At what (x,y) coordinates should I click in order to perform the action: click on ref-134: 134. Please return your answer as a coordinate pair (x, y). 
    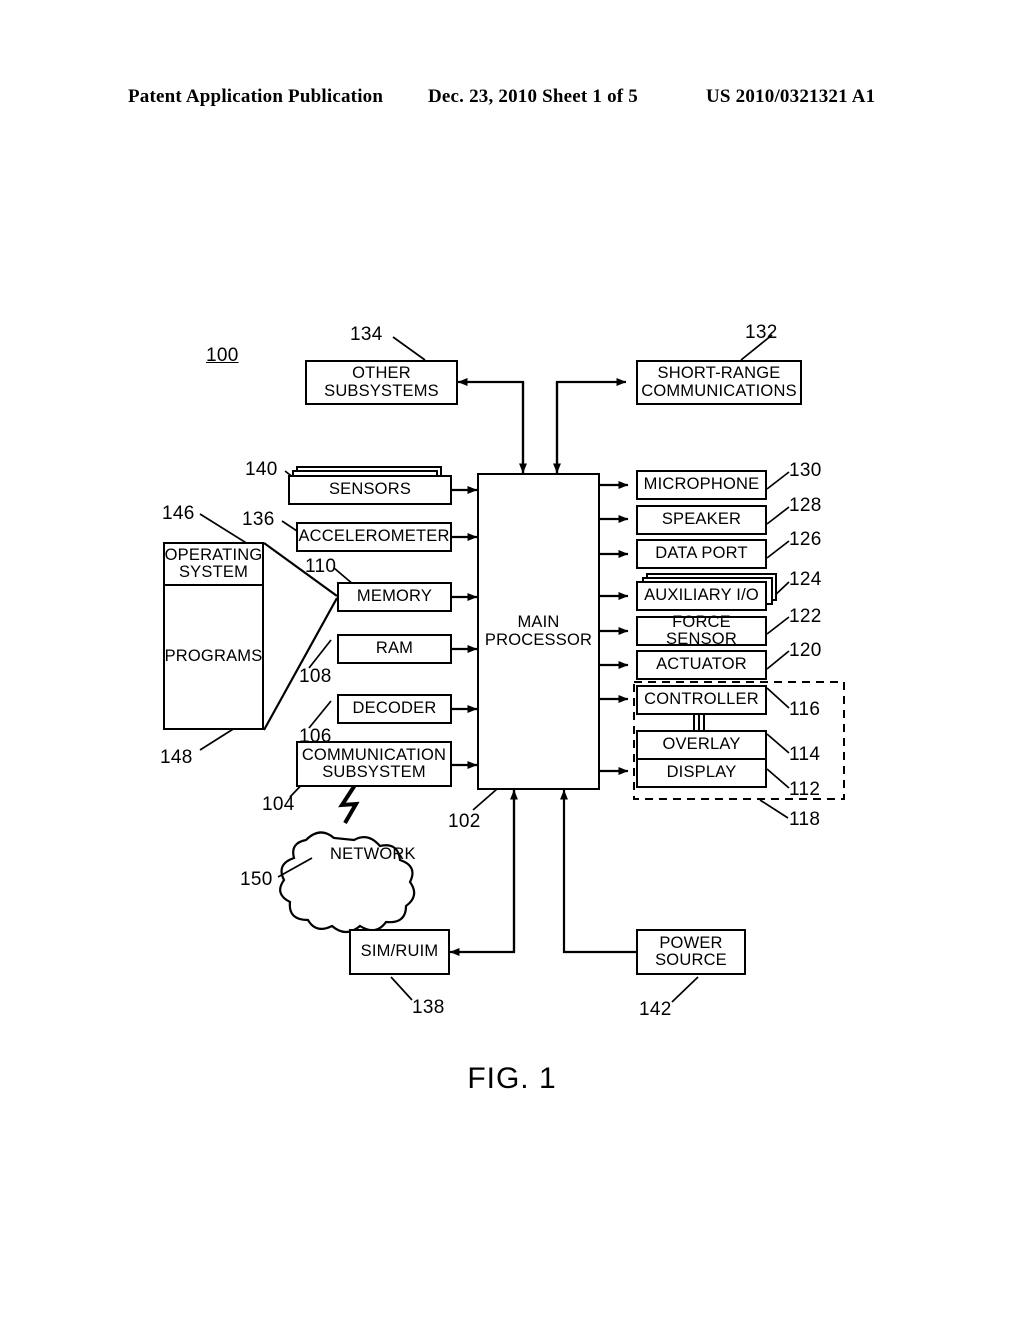
    Looking at the image, I should click on (366, 334).